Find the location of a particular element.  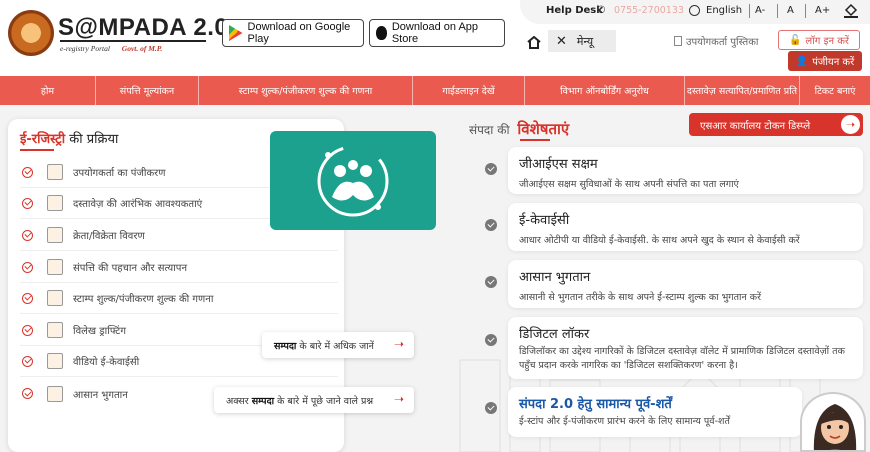

step-label: क्रेता/विक्रेता विवरण is located at coordinates (109, 236).